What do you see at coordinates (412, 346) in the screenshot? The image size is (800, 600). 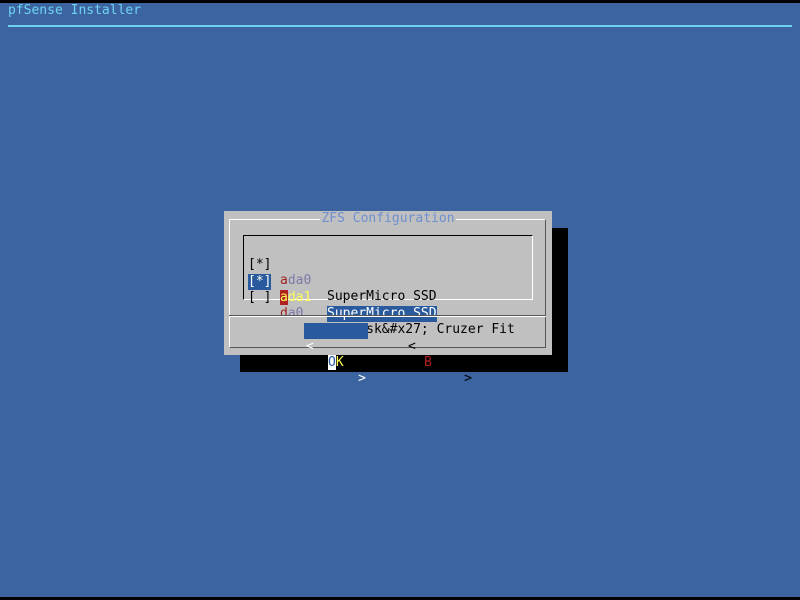 I see `back-left-bracket: <` at bounding box center [412, 346].